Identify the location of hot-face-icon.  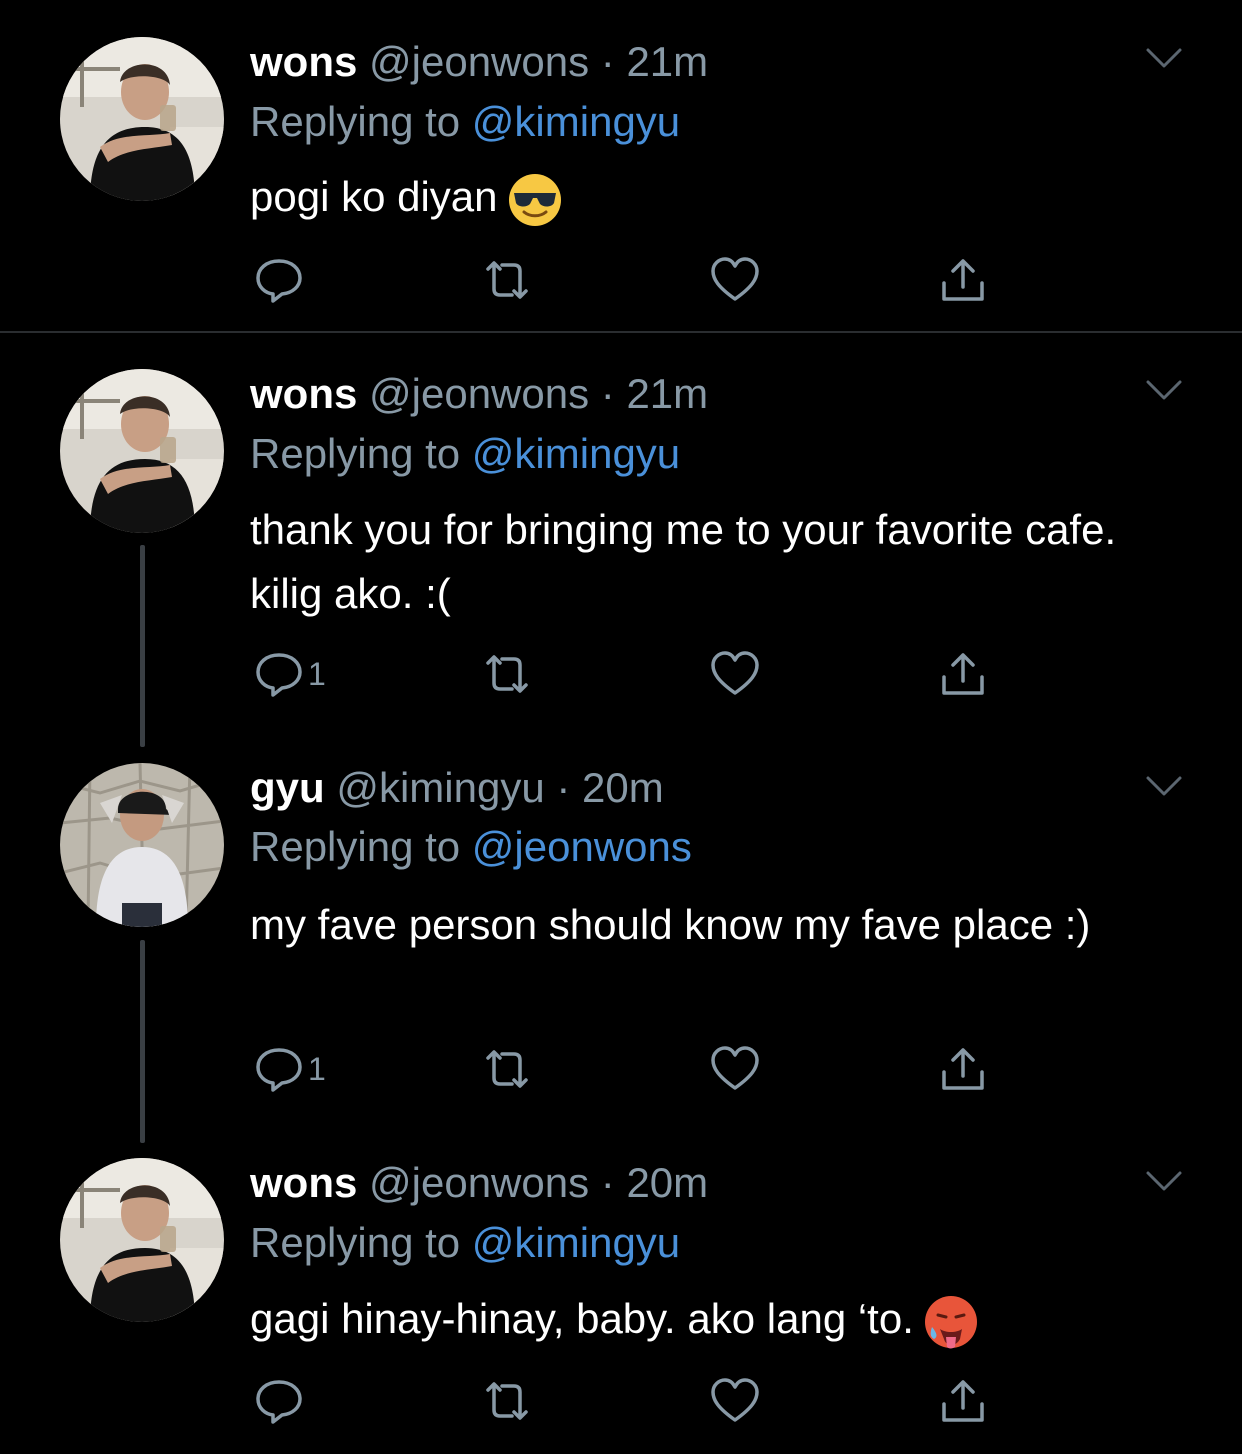
(951, 1322).